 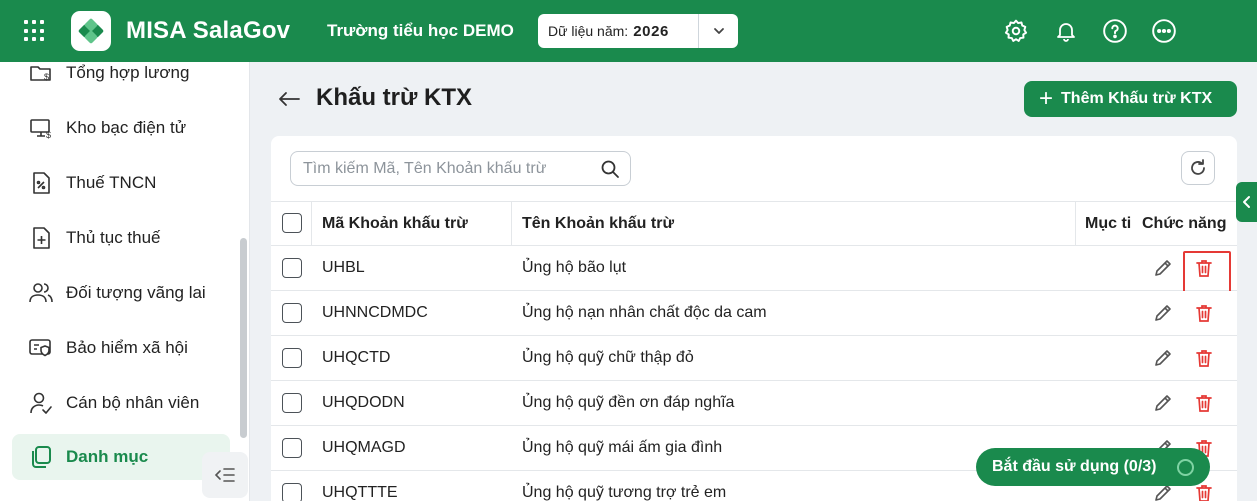 I want to click on row-code: UHBL, so click(x=343, y=267).